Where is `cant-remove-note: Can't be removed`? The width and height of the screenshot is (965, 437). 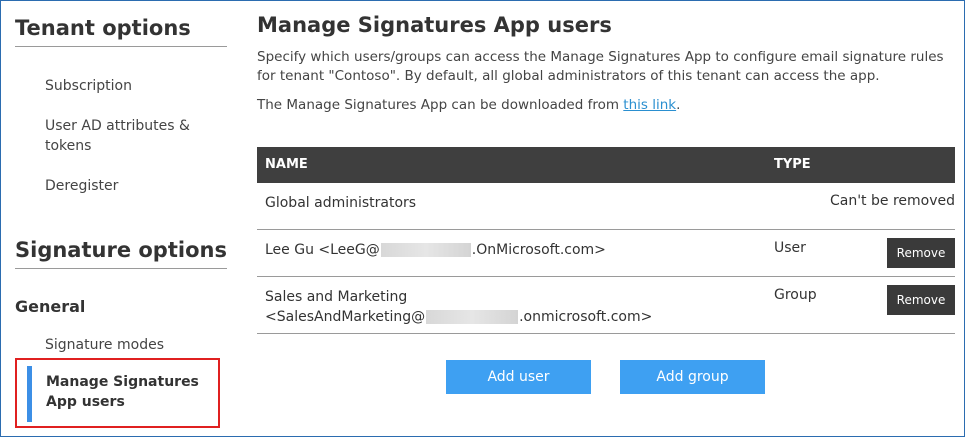
cant-remove-note: Can't be removed is located at coordinates (892, 201).